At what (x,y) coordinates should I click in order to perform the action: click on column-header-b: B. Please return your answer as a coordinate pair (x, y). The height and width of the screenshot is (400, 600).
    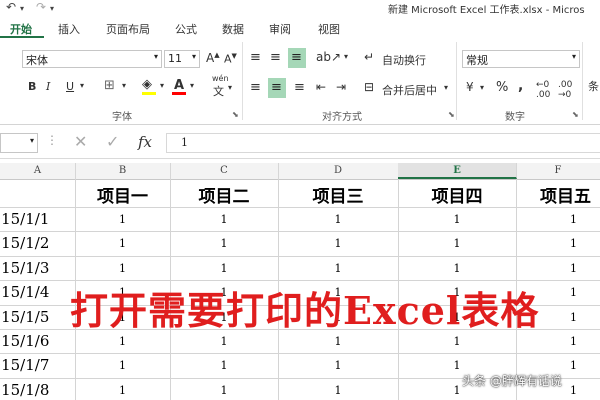
    Looking at the image, I should click on (123, 171).